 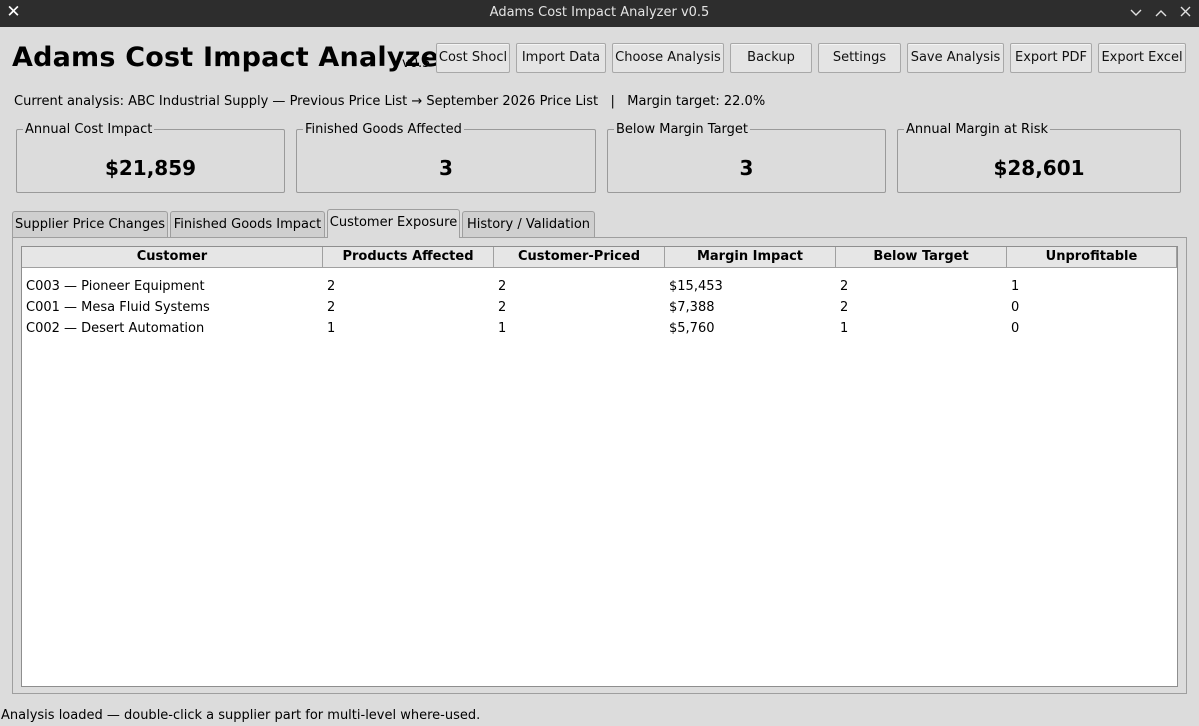 I want to click on backup-button: Backup, so click(x=771, y=58).